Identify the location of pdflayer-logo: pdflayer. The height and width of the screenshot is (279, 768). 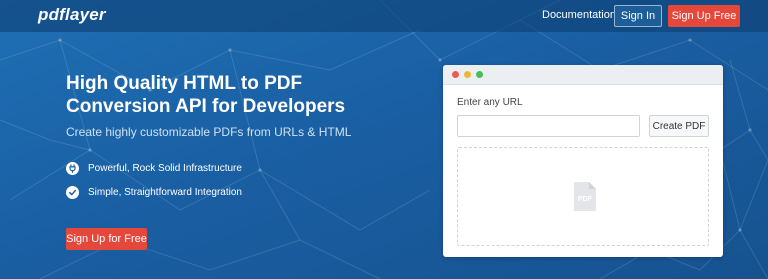
(72, 15).